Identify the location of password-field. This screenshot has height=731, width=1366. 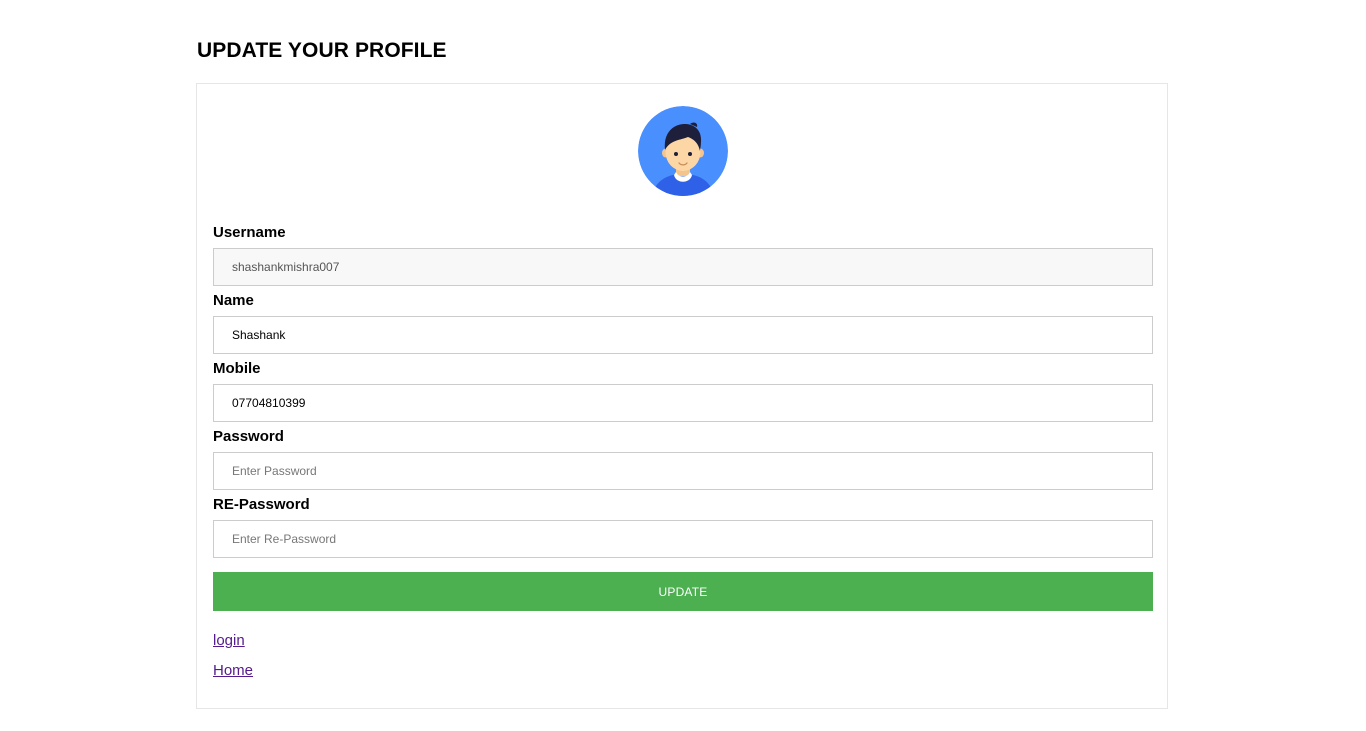
(683, 471).